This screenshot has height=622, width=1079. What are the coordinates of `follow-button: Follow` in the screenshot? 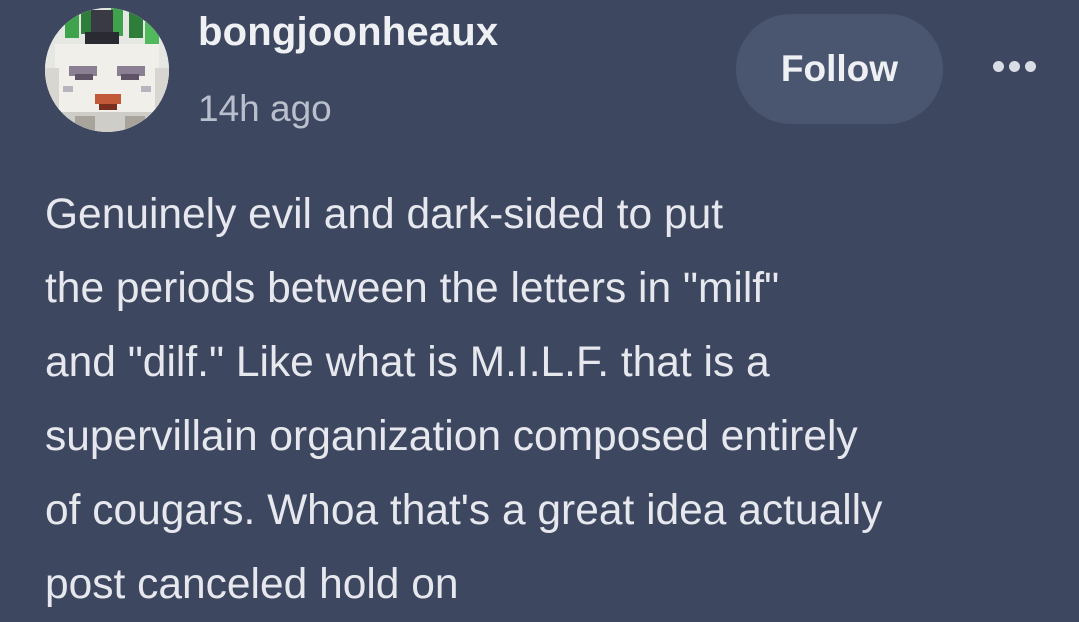 It's located at (839, 69).